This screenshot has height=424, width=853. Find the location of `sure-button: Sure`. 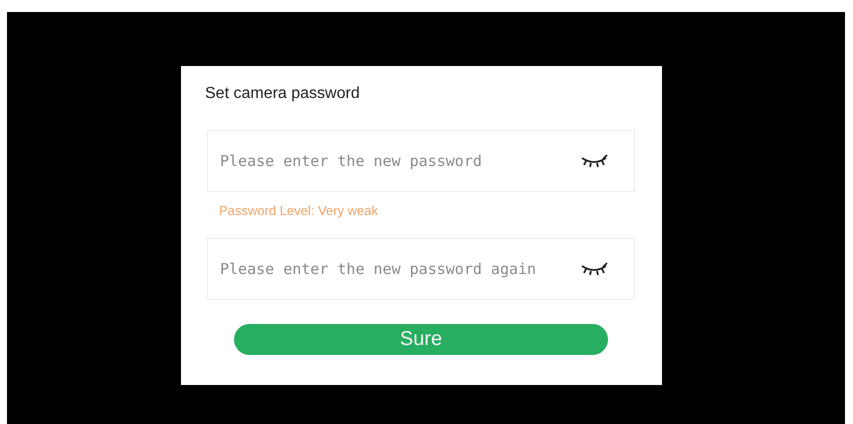

sure-button: Sure is located at coordinates (421, 339).